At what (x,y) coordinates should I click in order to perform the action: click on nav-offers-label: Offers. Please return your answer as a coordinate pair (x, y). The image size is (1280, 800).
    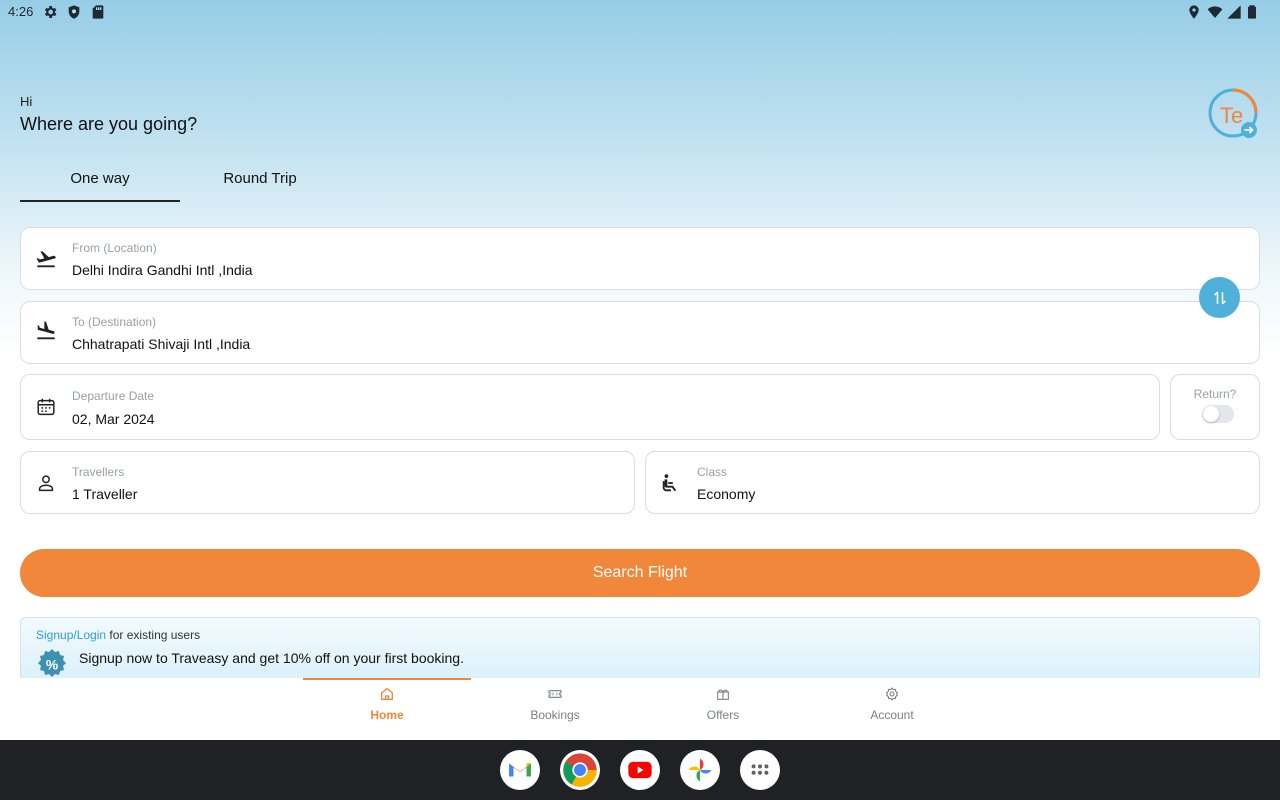
    Looking at the image, I should click on (723, 715).